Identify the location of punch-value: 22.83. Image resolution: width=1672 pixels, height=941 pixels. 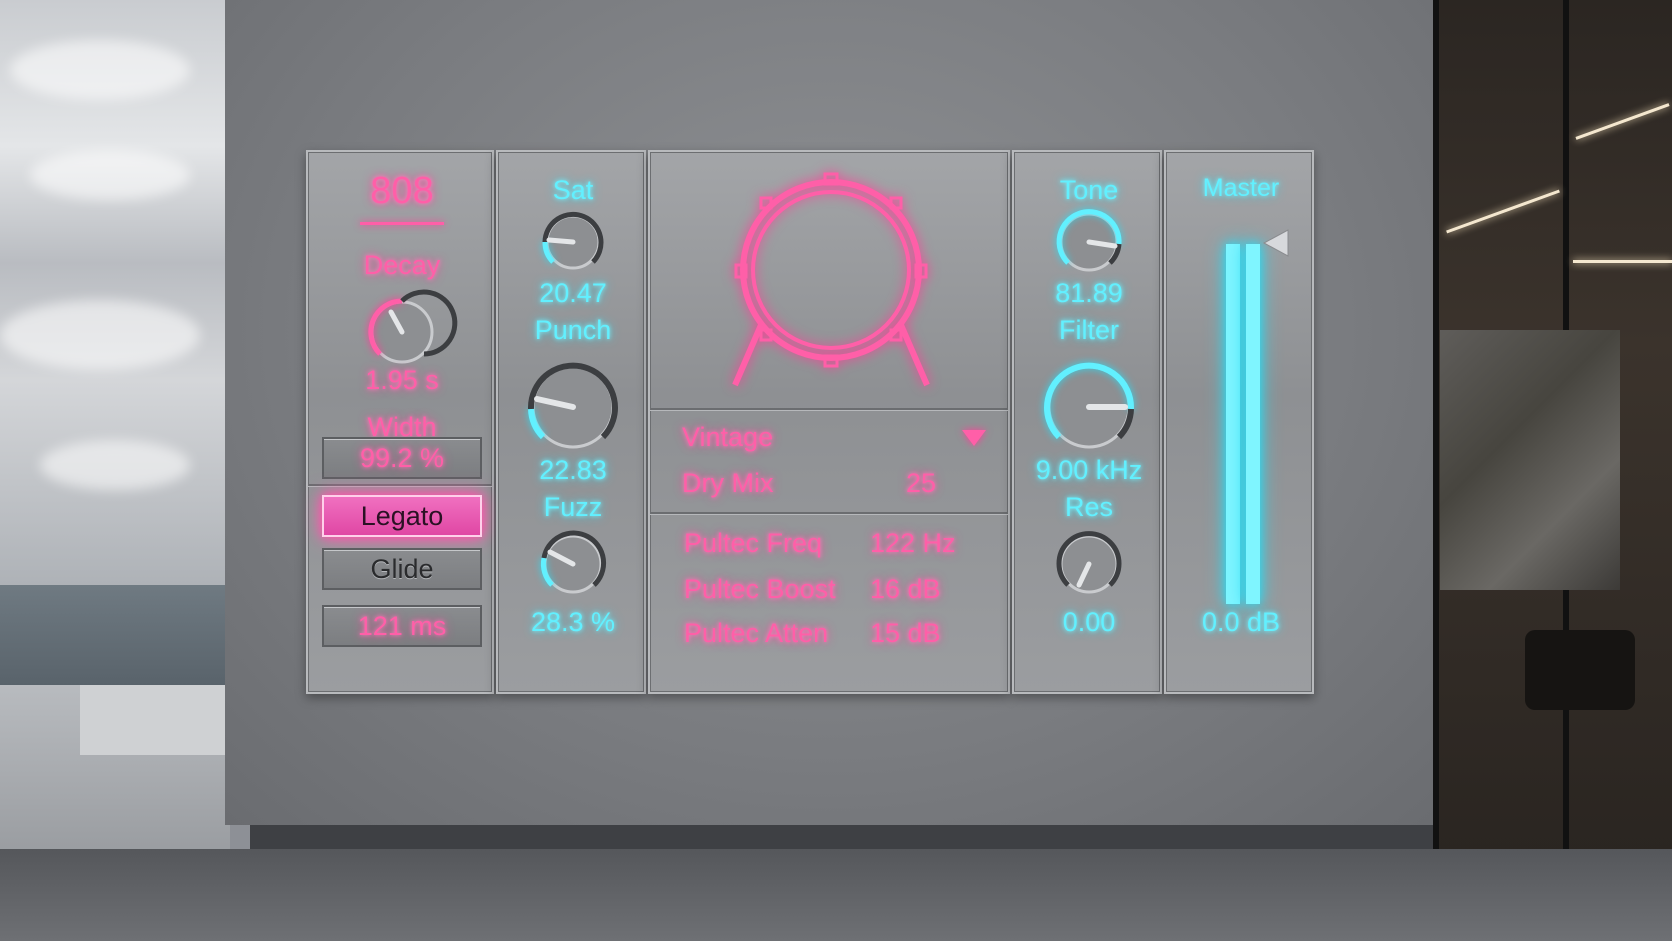
(573, 470).